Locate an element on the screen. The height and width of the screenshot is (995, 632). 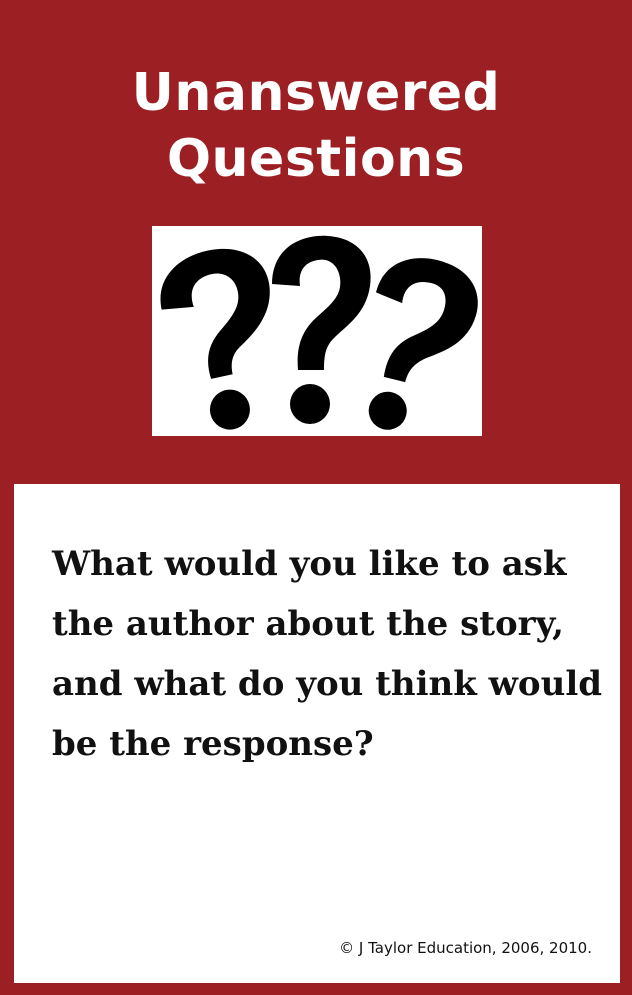
card-title: Unanswered Questions is located at coordinates (316, 126).